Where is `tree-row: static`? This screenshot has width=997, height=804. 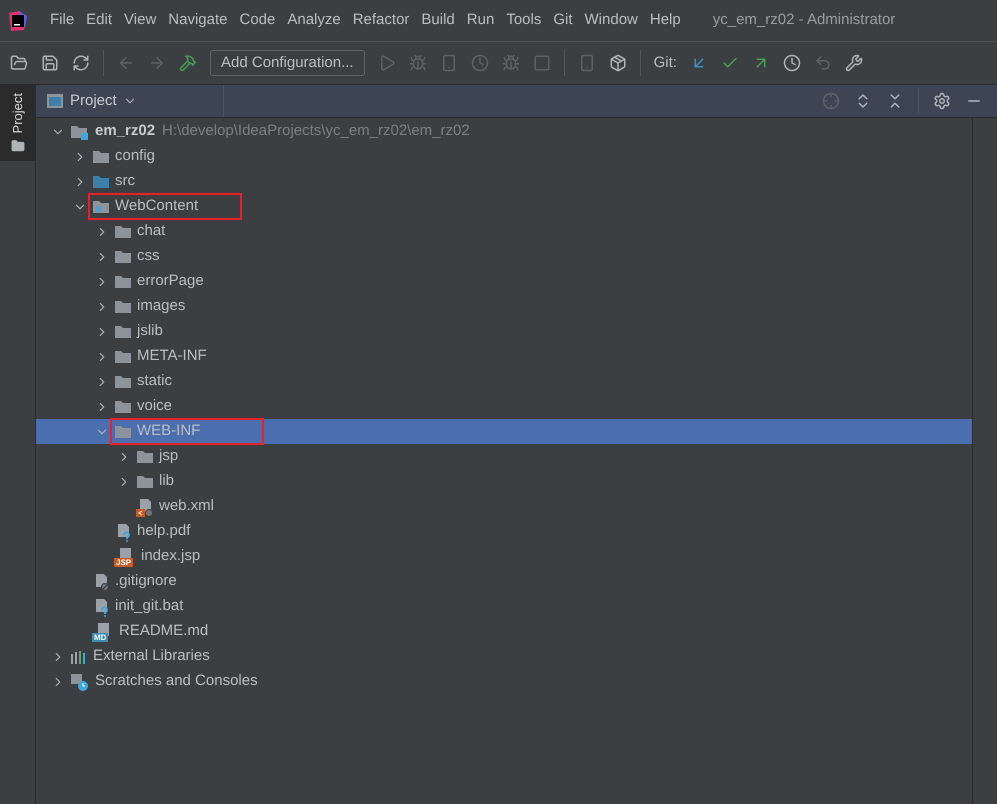
tree-row: static is located at coordinates (504, 381).